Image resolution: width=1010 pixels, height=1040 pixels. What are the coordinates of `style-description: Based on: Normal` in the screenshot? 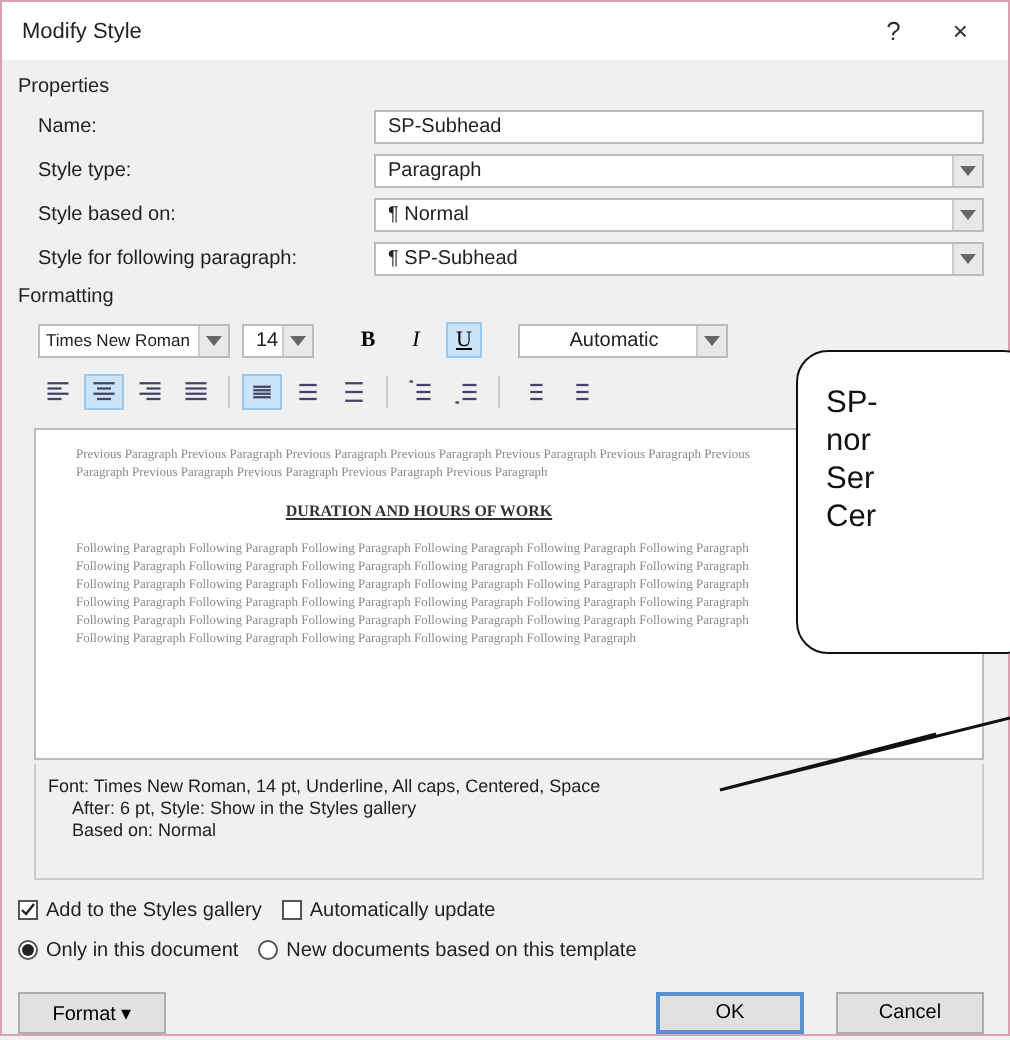 It's located at (144, 831).